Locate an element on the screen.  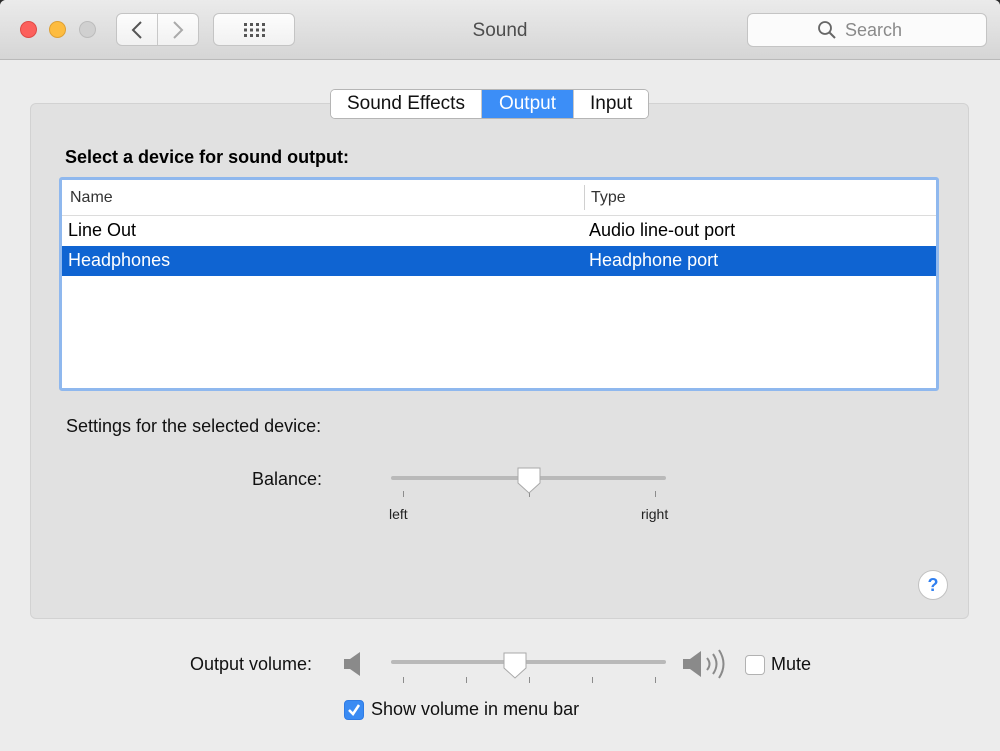
table-row: Headphones Headphone port is located at coordinates (499, 261).